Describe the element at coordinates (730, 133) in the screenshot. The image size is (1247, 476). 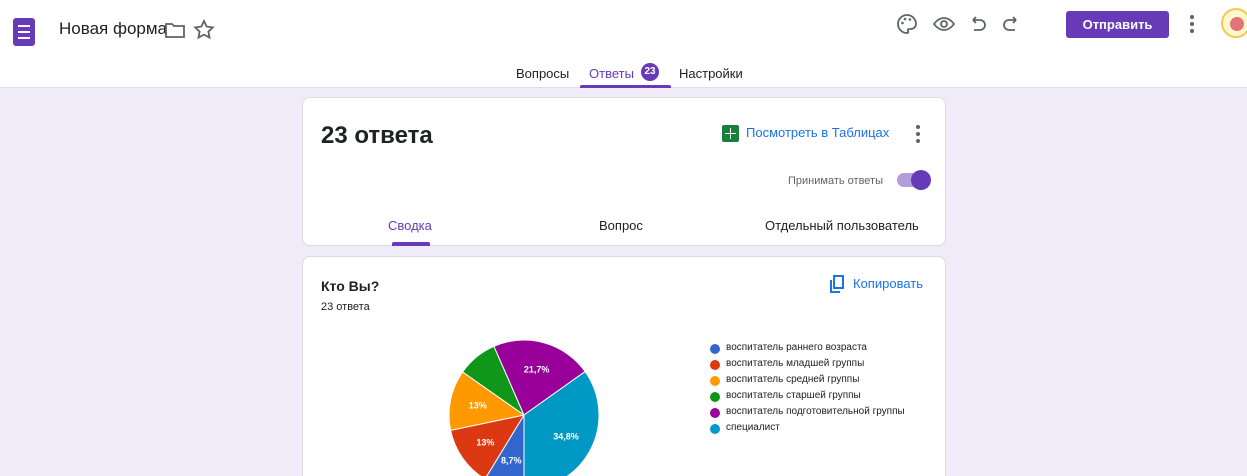
I see `sheets-icon` at that location.